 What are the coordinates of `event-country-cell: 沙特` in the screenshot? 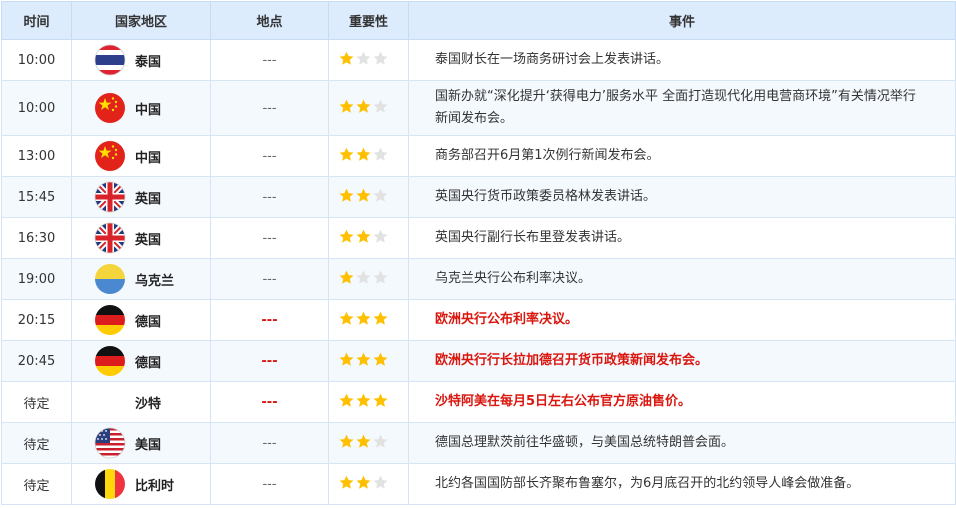 It's located at (141, 402).